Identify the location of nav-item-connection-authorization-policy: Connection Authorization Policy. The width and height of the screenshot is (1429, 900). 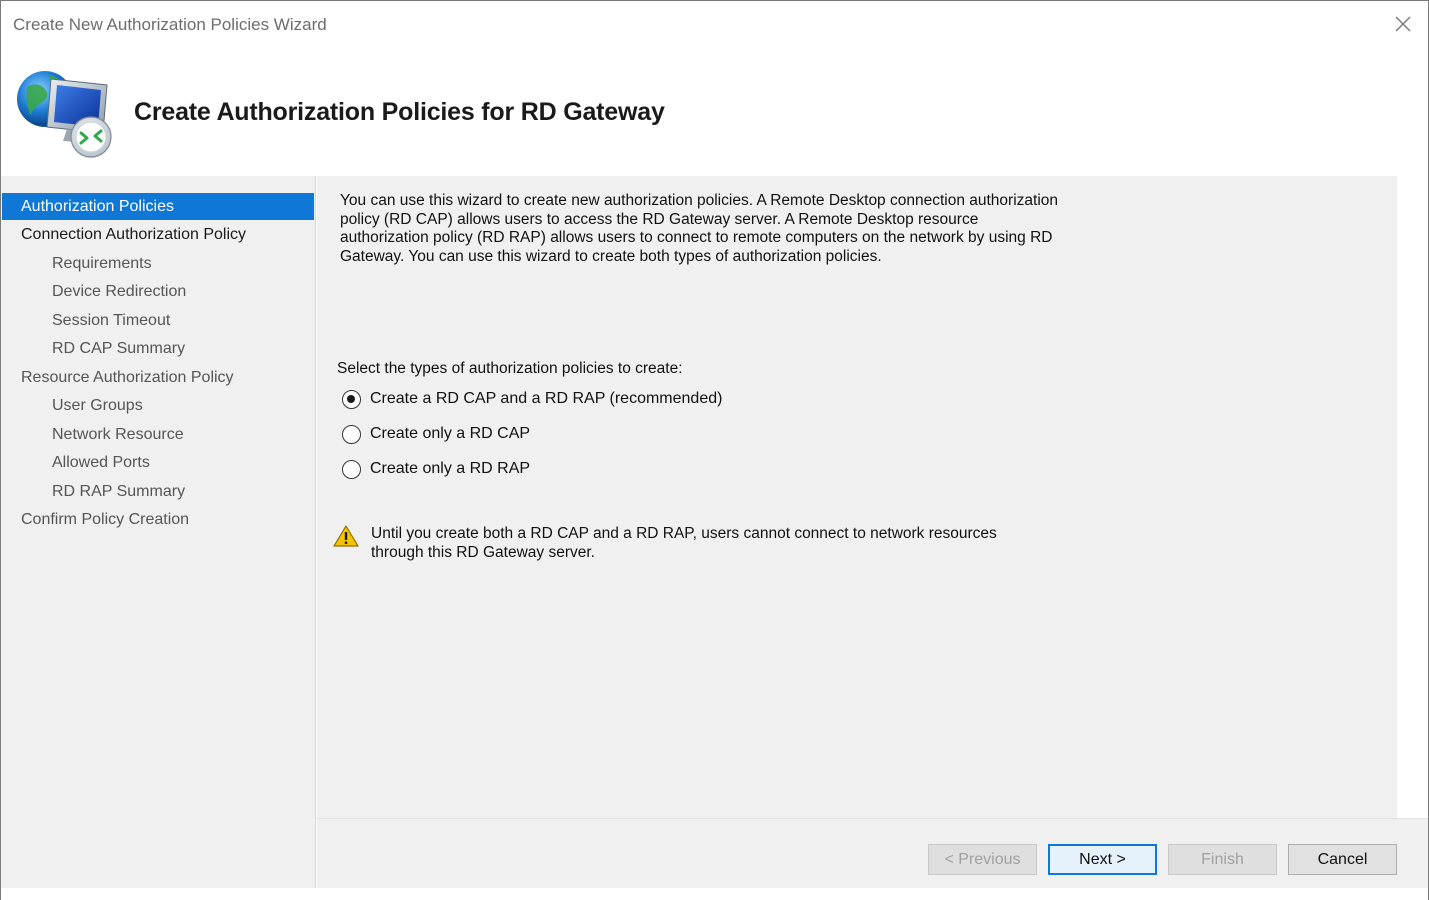
(124, 234).